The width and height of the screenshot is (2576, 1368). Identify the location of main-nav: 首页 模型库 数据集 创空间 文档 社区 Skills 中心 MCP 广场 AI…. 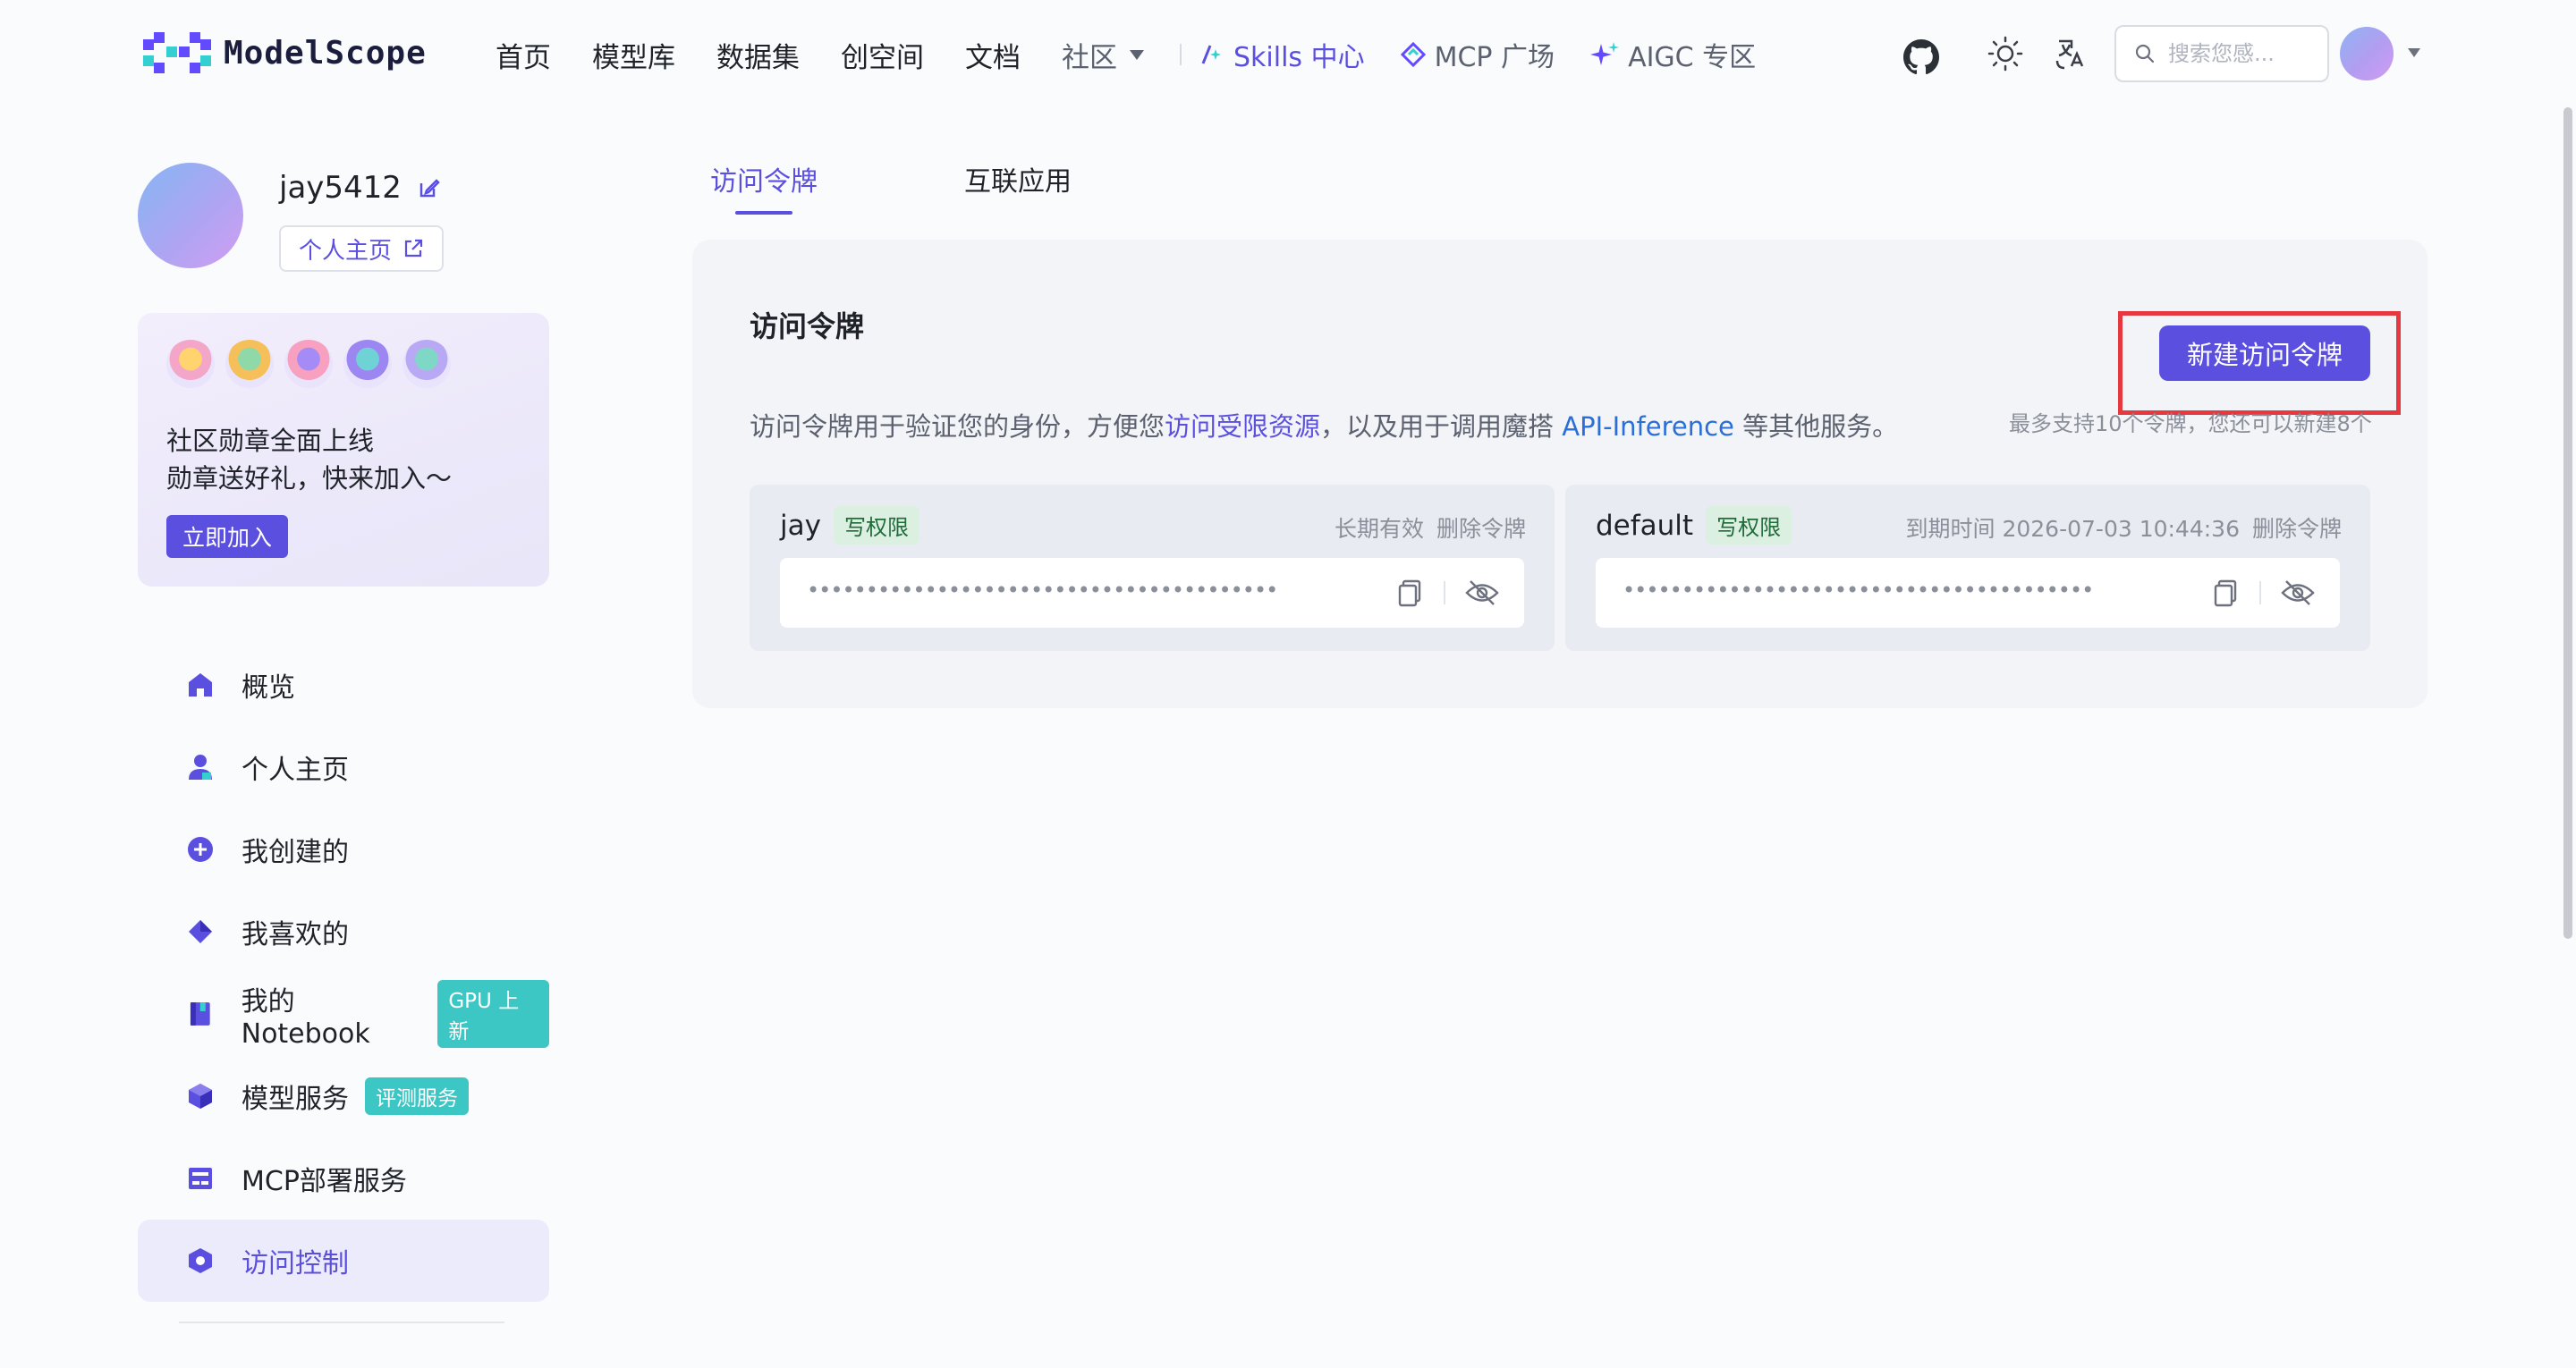
(1144, 55).